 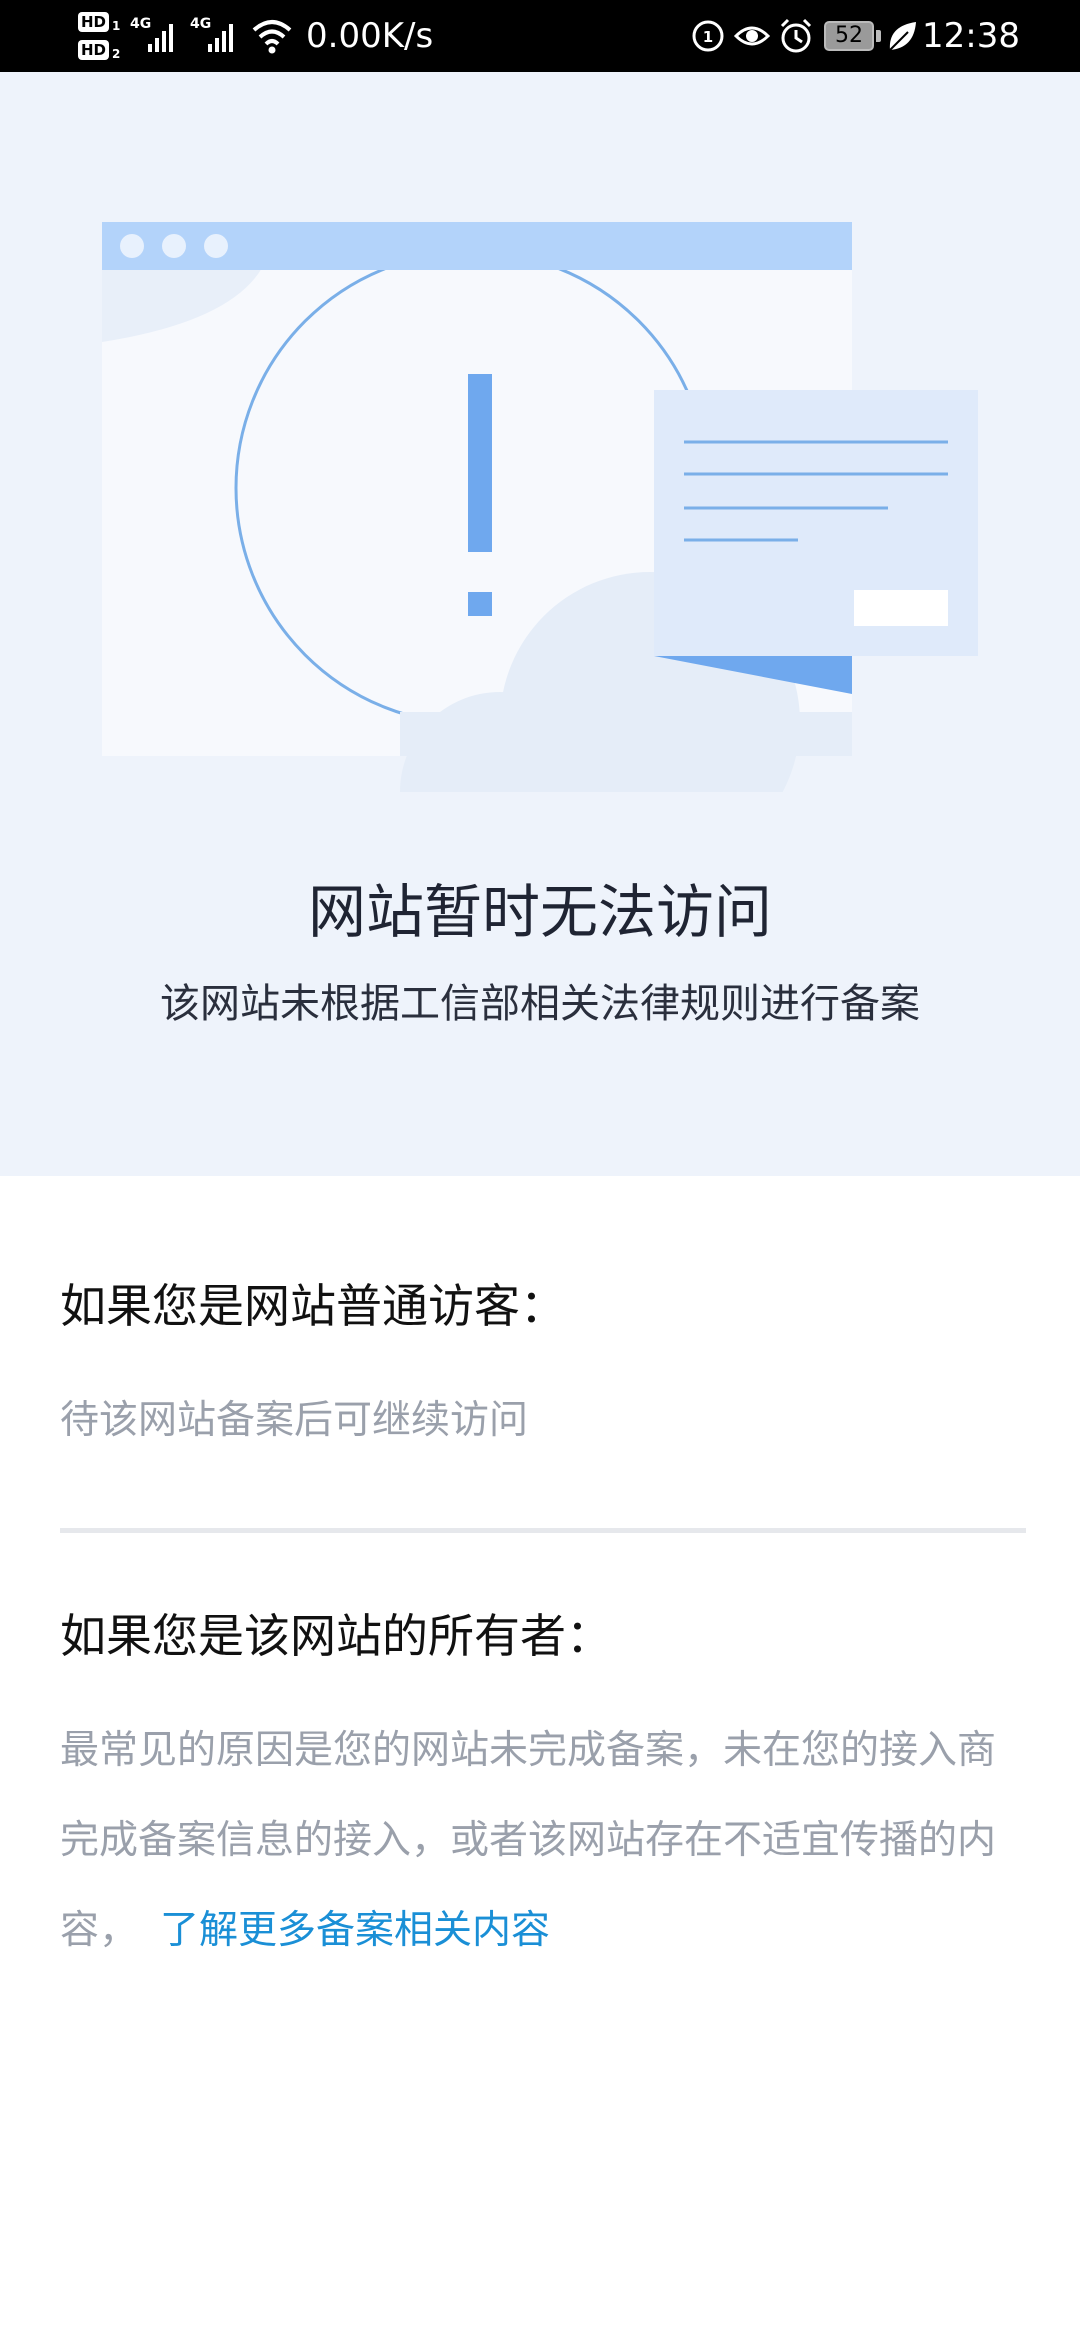 What do you see at coordinates (971, 36) in the screenshot?
I see `clock: 12:38` at bounding box center [971, 36].